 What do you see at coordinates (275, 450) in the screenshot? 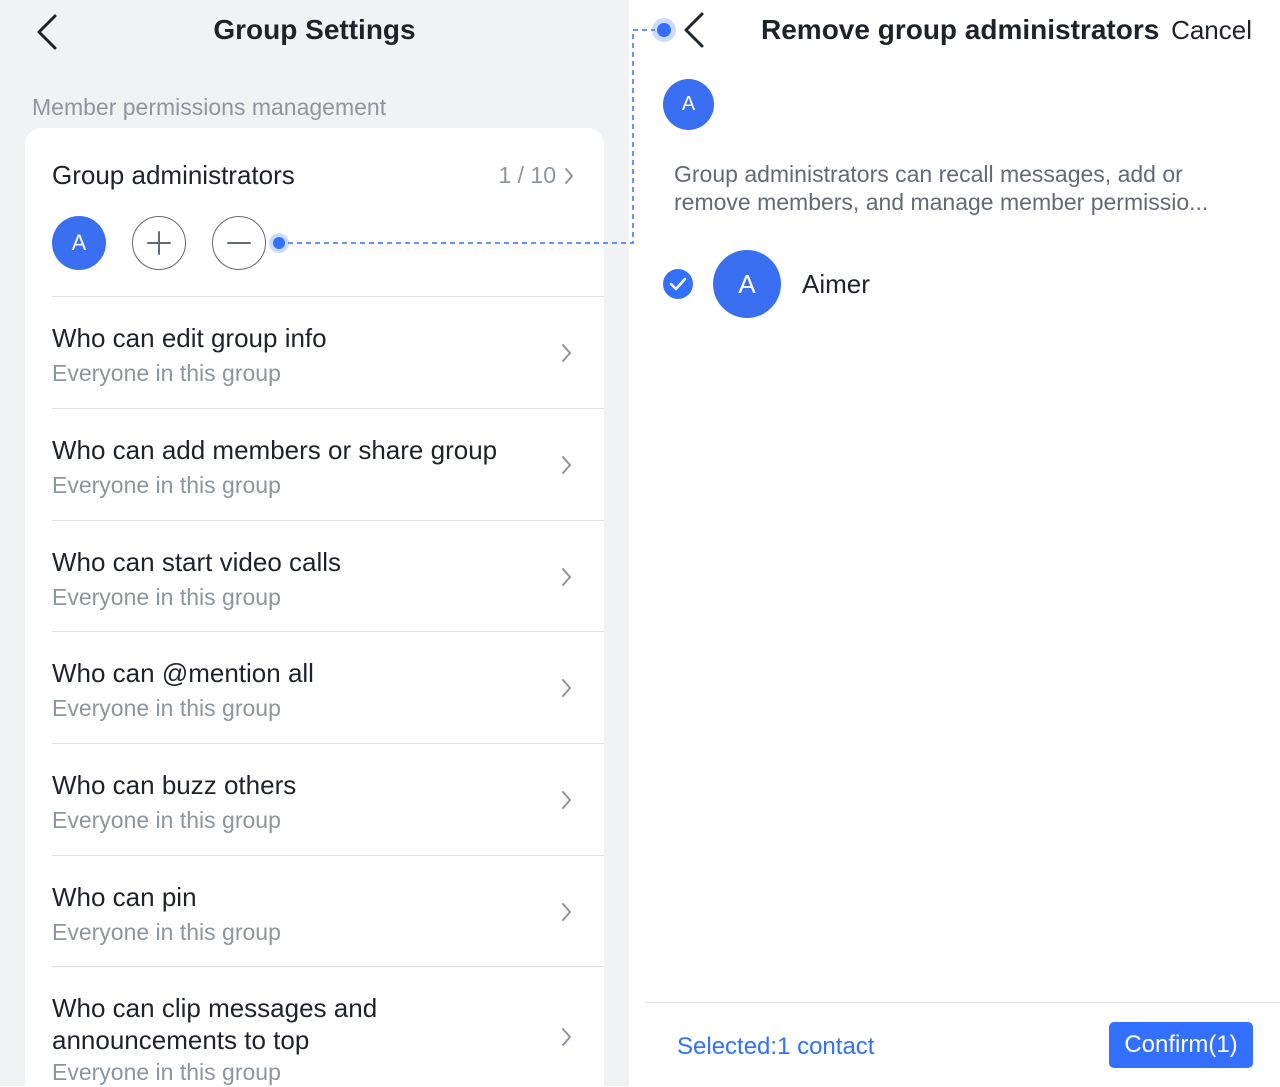
I see `permission-title: Who can add members or share group` at bounding box center [275, 450].